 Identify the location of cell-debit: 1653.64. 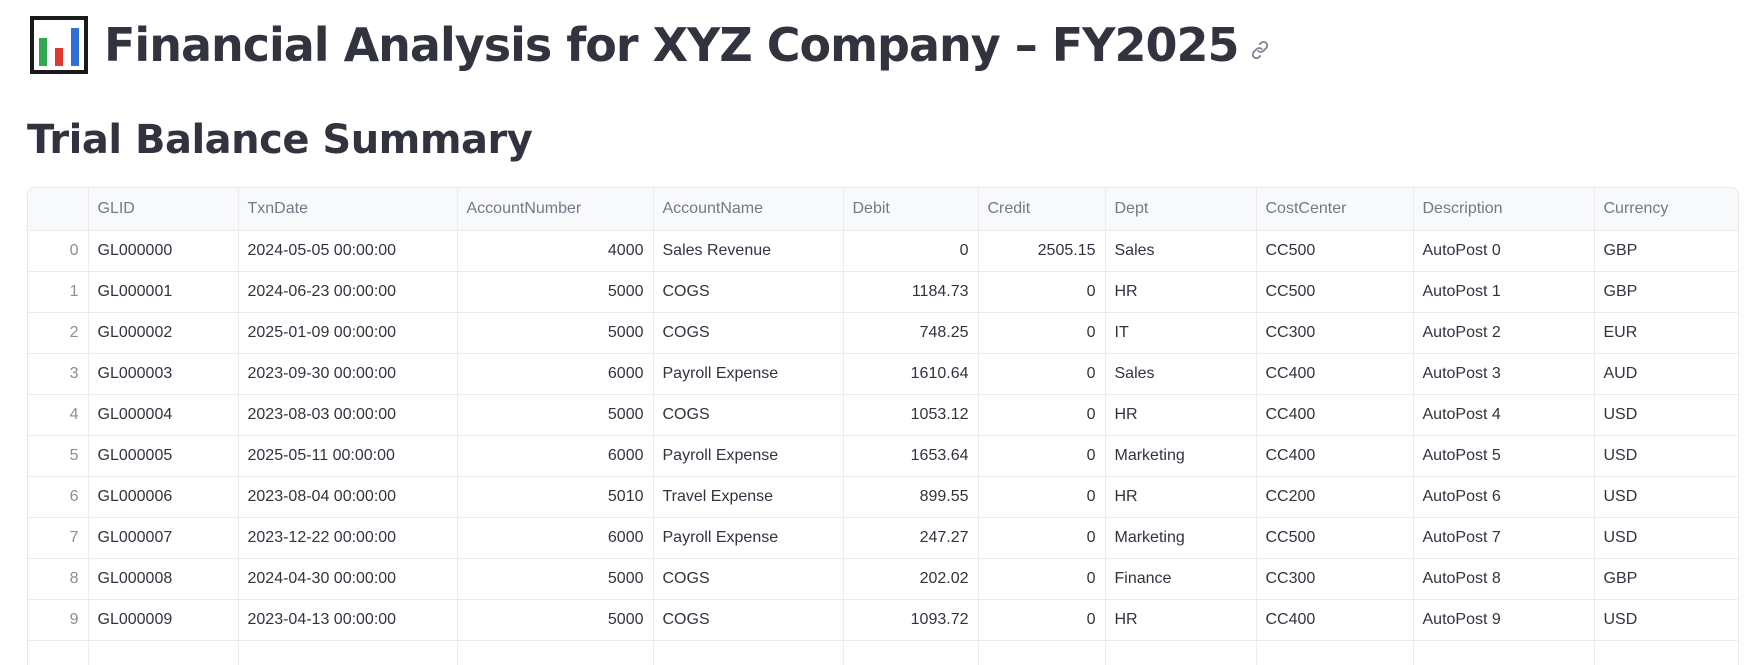
(911, 456).